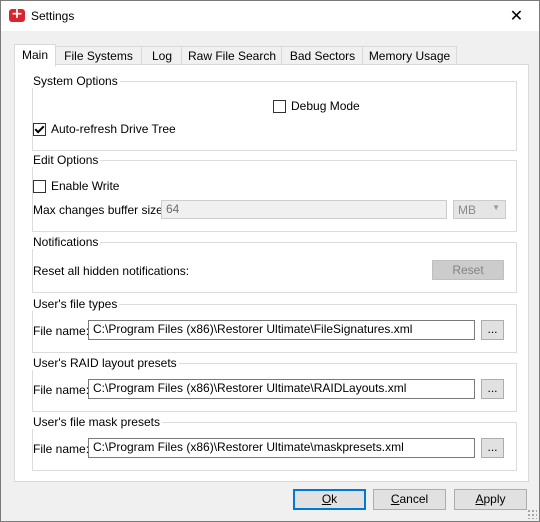 This screenshot has width=540, height=522. I want to click on app-icon, so click(17, 14).